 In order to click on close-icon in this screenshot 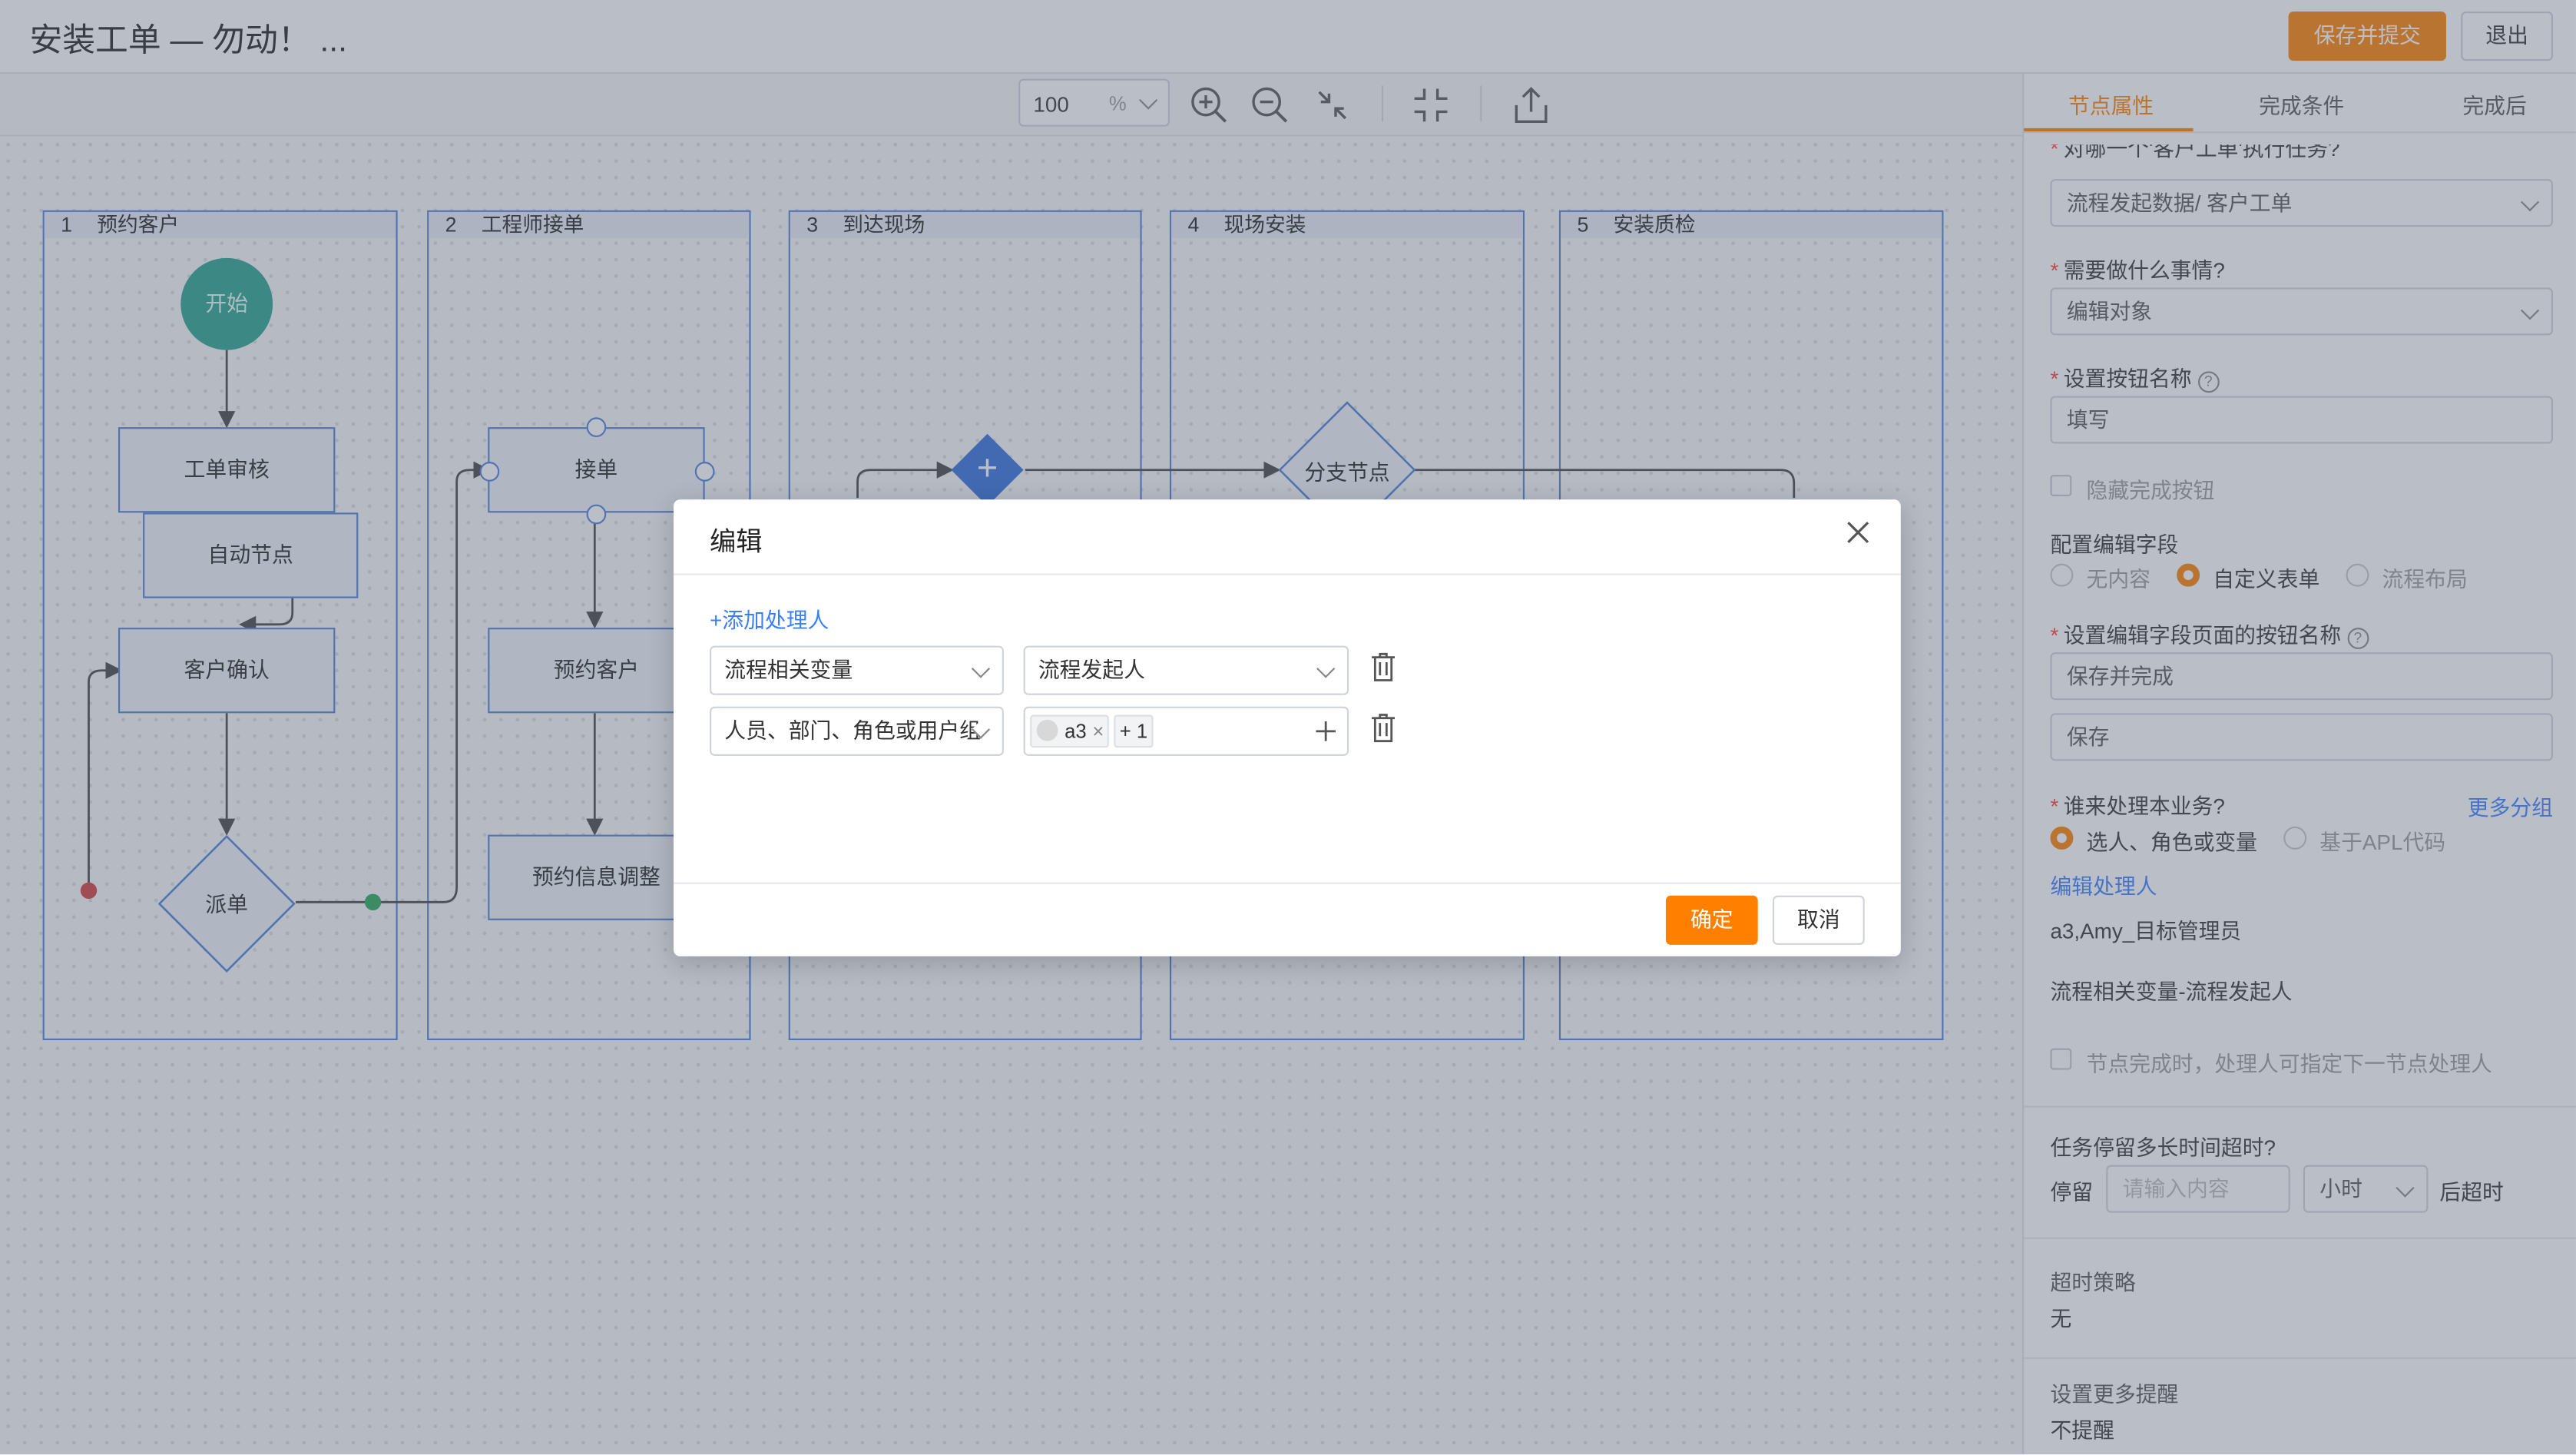, I will do `click(1857, 532)`.